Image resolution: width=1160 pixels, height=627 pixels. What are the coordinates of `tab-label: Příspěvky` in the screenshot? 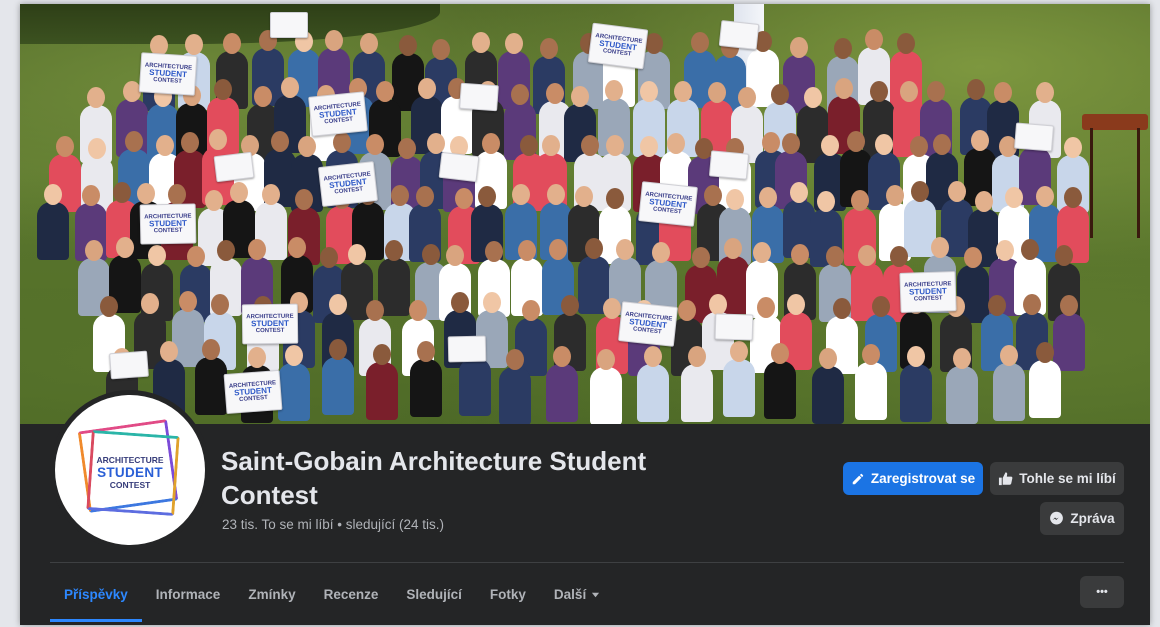 It's located at (96, 594).